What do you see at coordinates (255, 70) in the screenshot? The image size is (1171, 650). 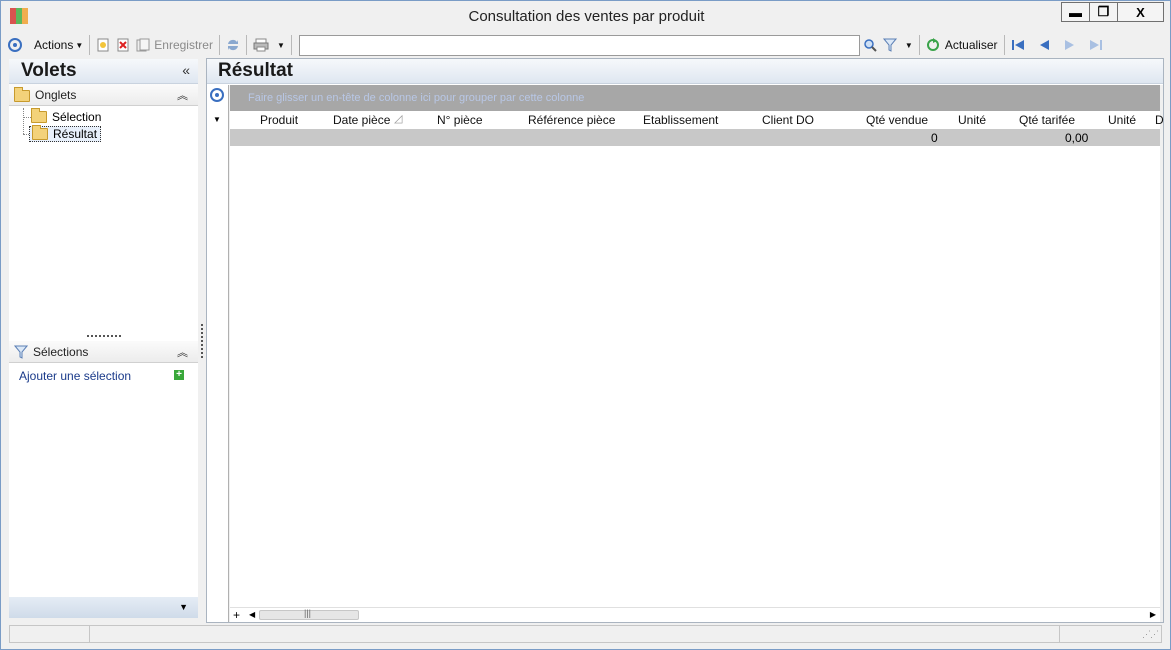 I see `result-title: Résultat` at bounding box center [255, 70].